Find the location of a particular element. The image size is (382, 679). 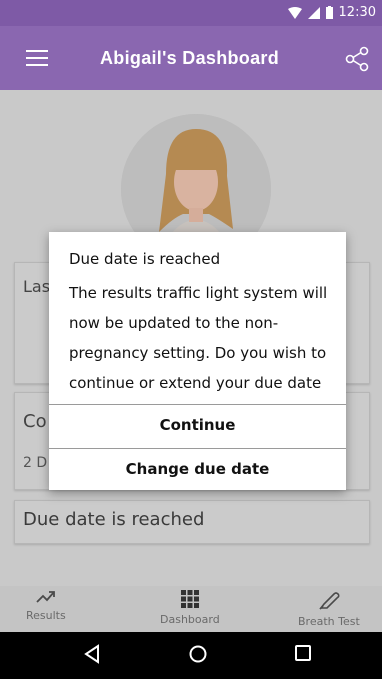

app-bar: Abigail's Dashboard is located at coordinates (191, 58).